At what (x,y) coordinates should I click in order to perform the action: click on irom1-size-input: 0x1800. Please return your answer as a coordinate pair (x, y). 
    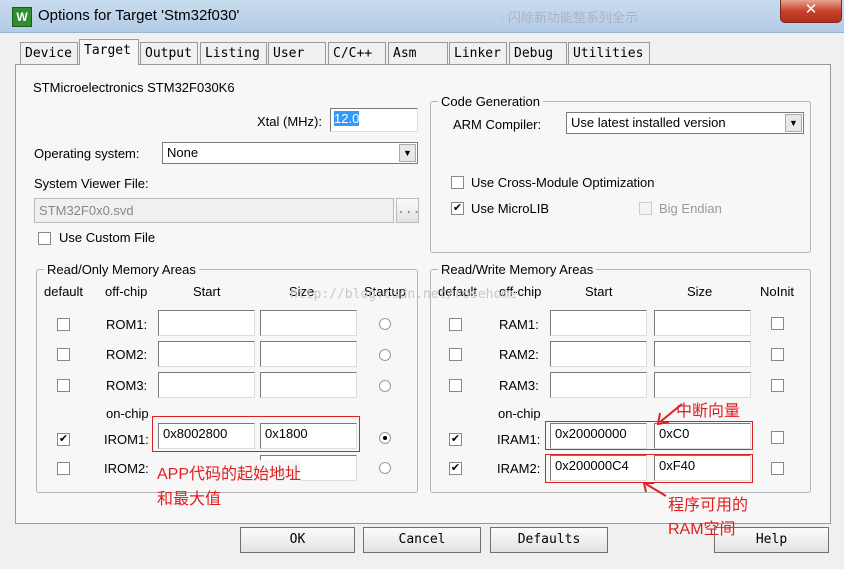
    Looking at the image, I should click on (308, 436).